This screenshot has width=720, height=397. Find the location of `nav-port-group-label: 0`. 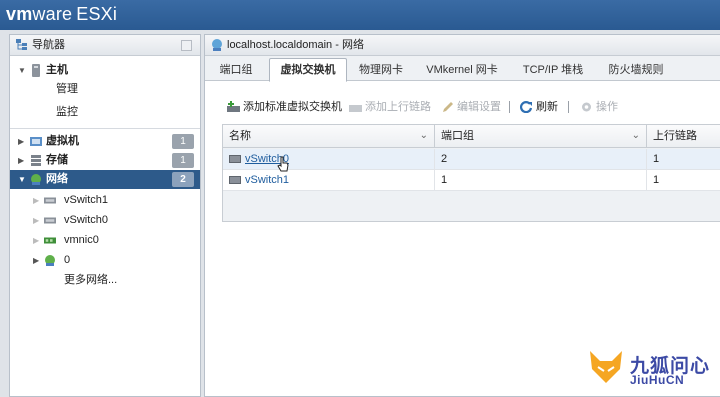

nav-port-group-label: 0 is located at coordinates (67, 260).